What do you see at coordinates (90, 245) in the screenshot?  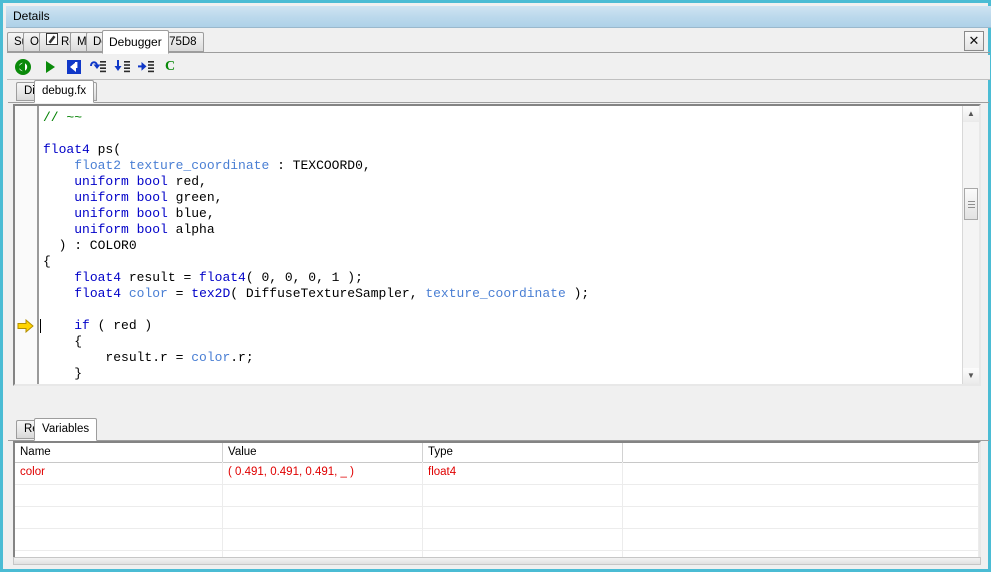 I see `code-token: ) : COLOR0` at bounding box center [90, 245].